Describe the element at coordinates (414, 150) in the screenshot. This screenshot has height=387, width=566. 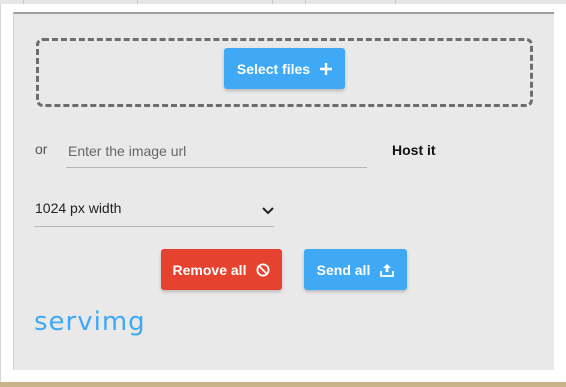
I see `host-it-button: Host it` at that location.